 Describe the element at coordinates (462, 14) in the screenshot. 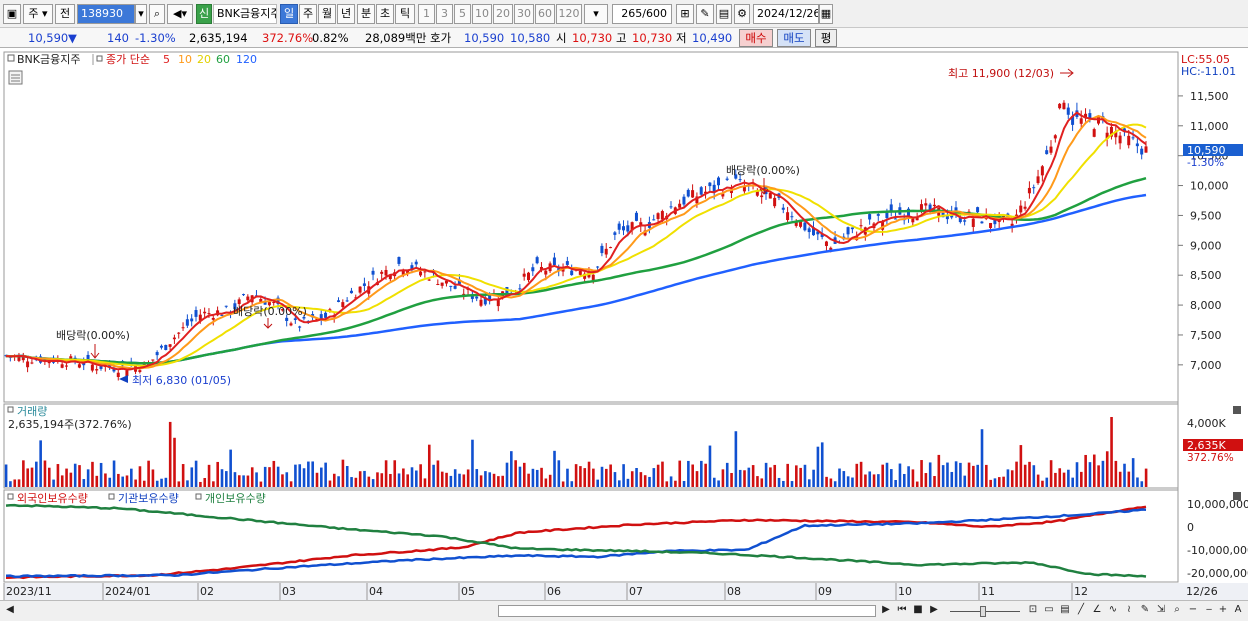

I see `interval-5: 5` at that location.